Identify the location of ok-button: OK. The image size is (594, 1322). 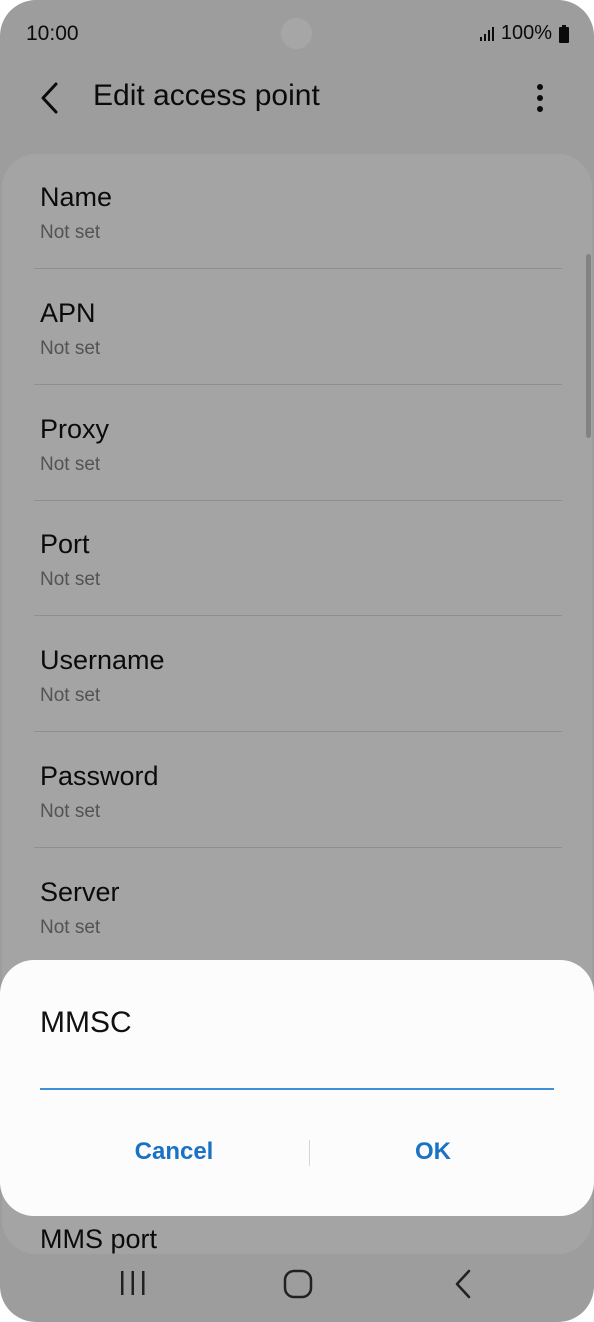
(433, 1152).